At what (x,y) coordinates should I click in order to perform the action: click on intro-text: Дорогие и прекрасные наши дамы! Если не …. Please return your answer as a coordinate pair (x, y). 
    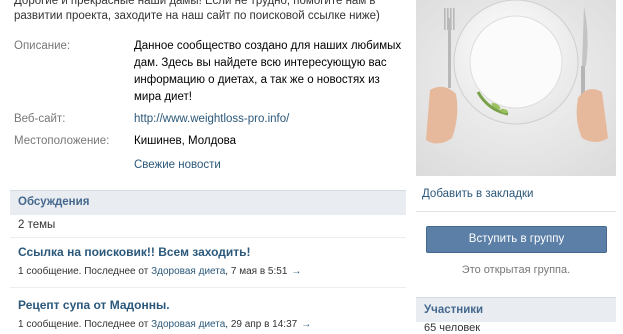
    Looking at the image, I should click on (209, 12).